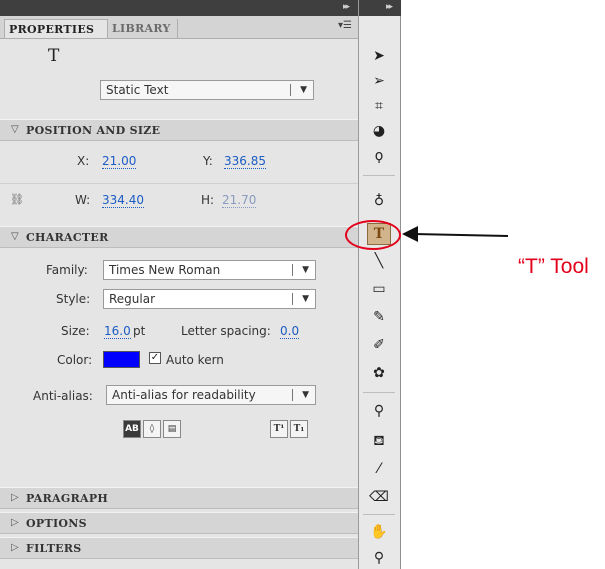 This screenshot has width=605, height=569. I want to click on section-position-and-size: ▽ POSITION AND SIZE, so click(179, 130).